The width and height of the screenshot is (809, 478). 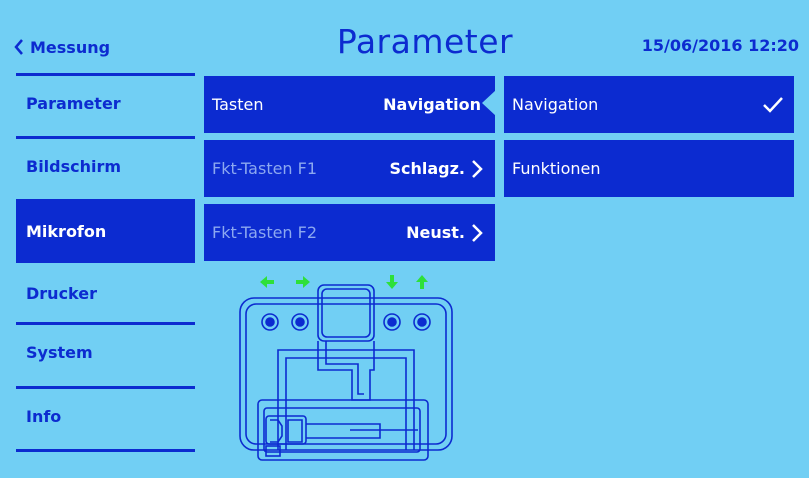 I want to click on sidebar-item-label: Mikrofon, so click(x=66, y=231).